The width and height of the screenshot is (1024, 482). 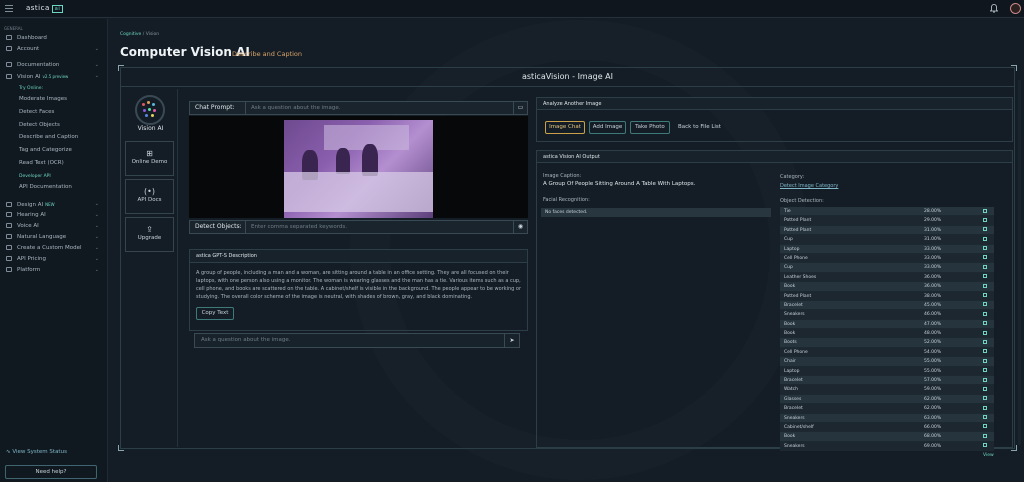 What do you see at coordinates (933, 296) in the screenshot?
I see `object-confidence: 38.00%` at bounding box center [933, 296].